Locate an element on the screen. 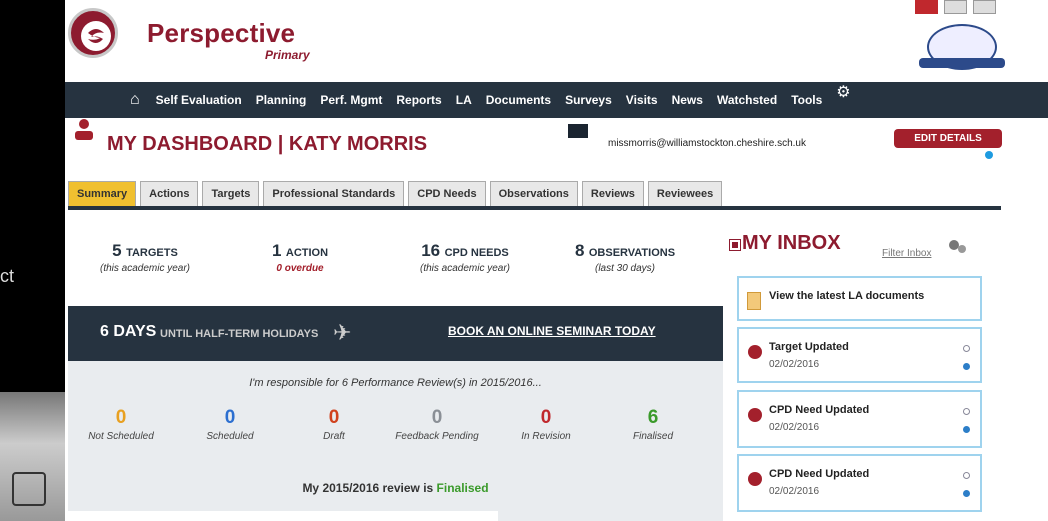 This screenshot has height=521, width=1048. background-photo-fragment is located at coordinates (32, 456).